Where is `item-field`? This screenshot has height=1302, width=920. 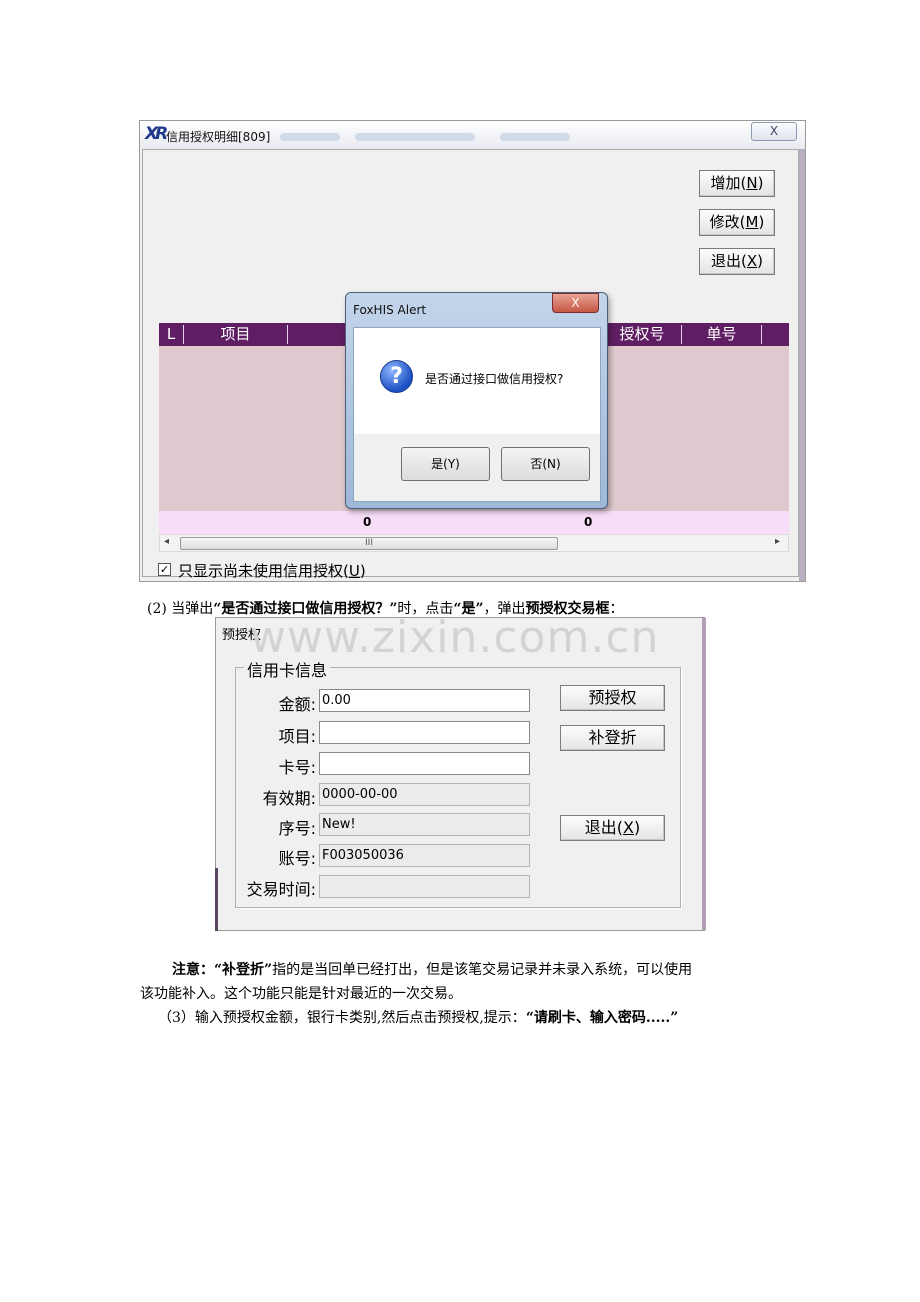
item-field is located at coordinates (424, 732).